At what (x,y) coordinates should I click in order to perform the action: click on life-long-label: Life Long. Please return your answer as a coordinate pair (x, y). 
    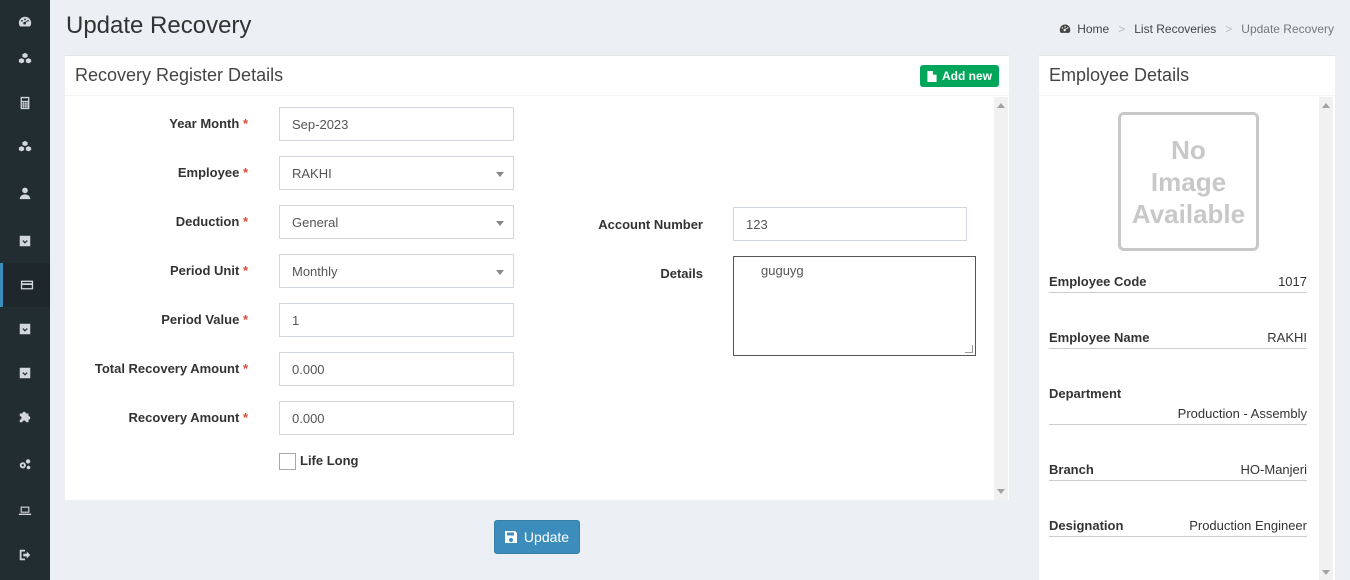
    Looking at the image, I should click on (329, 460).